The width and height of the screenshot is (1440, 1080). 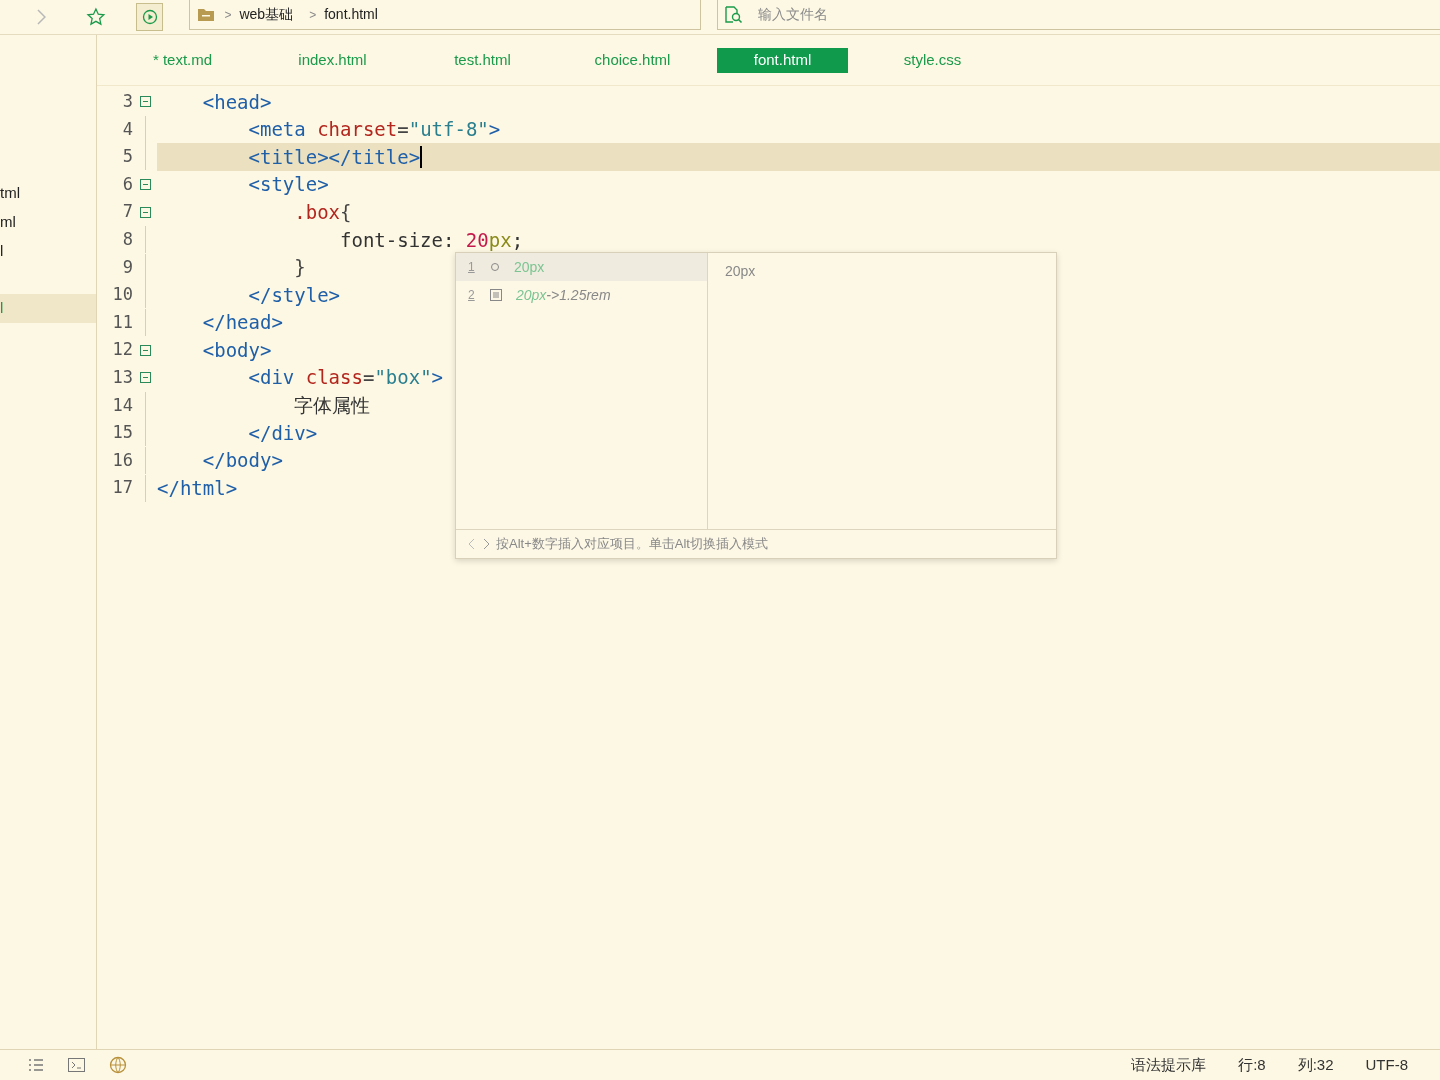 I want to click on status-item: 列:32, so click(x=1315, y=1065).